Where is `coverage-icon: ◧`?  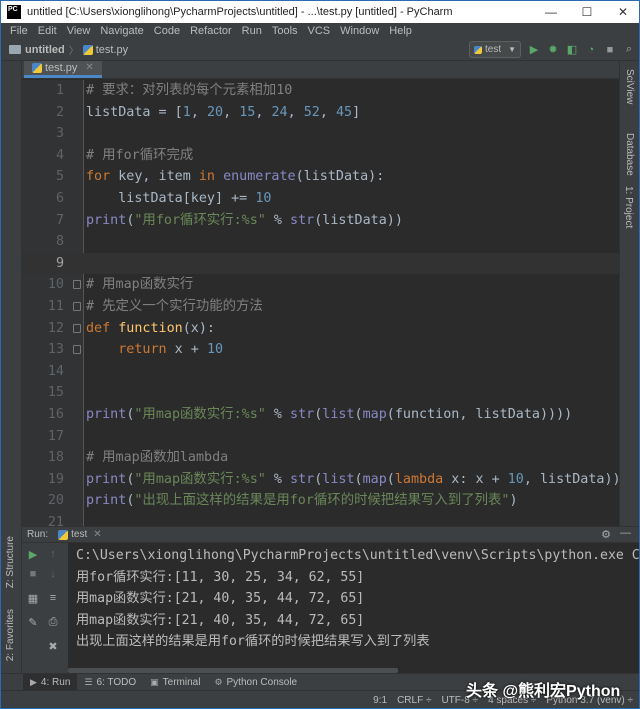 coverage-icon: ◧ is located at coordinates (572, 50).